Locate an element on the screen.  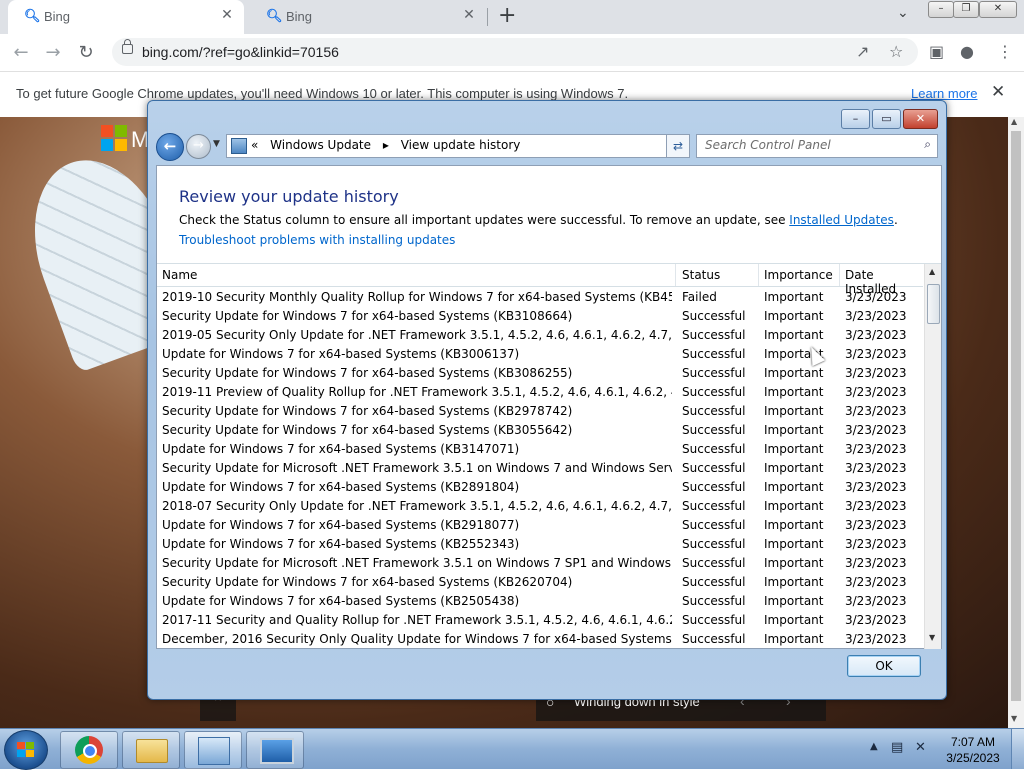
list-scrollbar: ▲ ▼ is located at coordinates (932, 456).